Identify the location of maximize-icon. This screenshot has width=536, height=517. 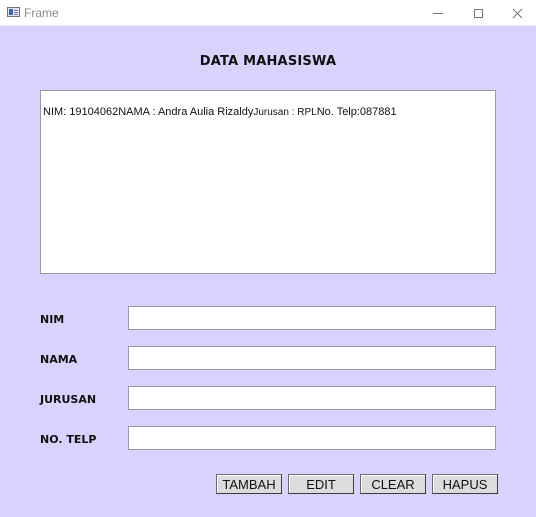
(478, 13).